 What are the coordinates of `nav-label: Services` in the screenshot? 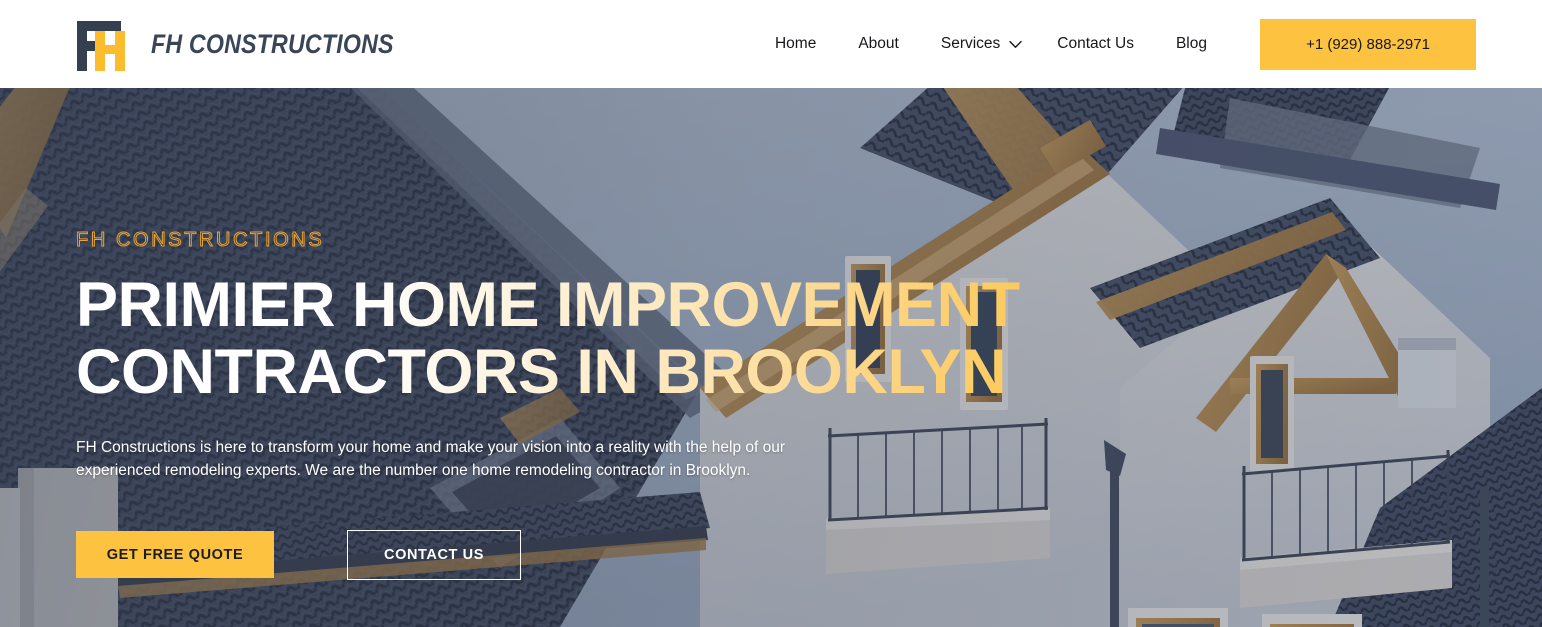 It's located at (970, 44).